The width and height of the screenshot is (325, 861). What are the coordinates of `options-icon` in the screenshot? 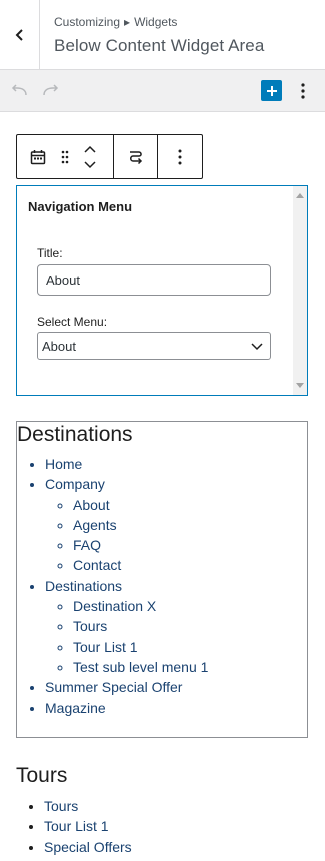 It's located at (180, 157).